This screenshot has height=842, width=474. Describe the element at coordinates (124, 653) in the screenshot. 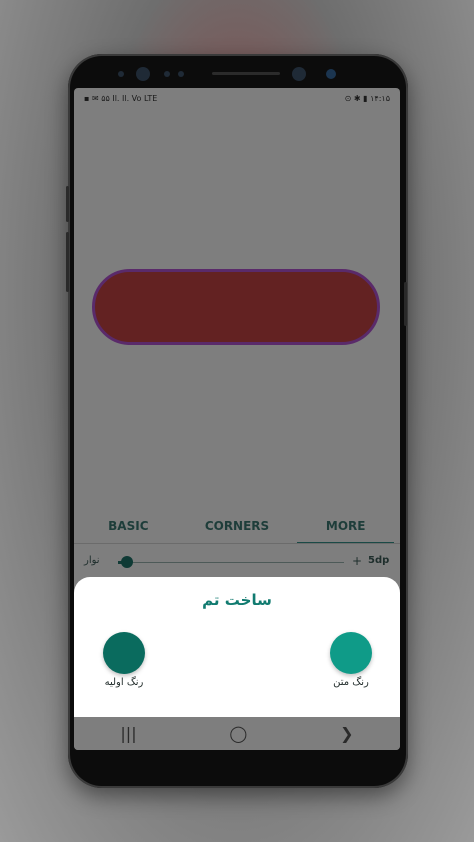

I see `primary-color-swatch` at that location.